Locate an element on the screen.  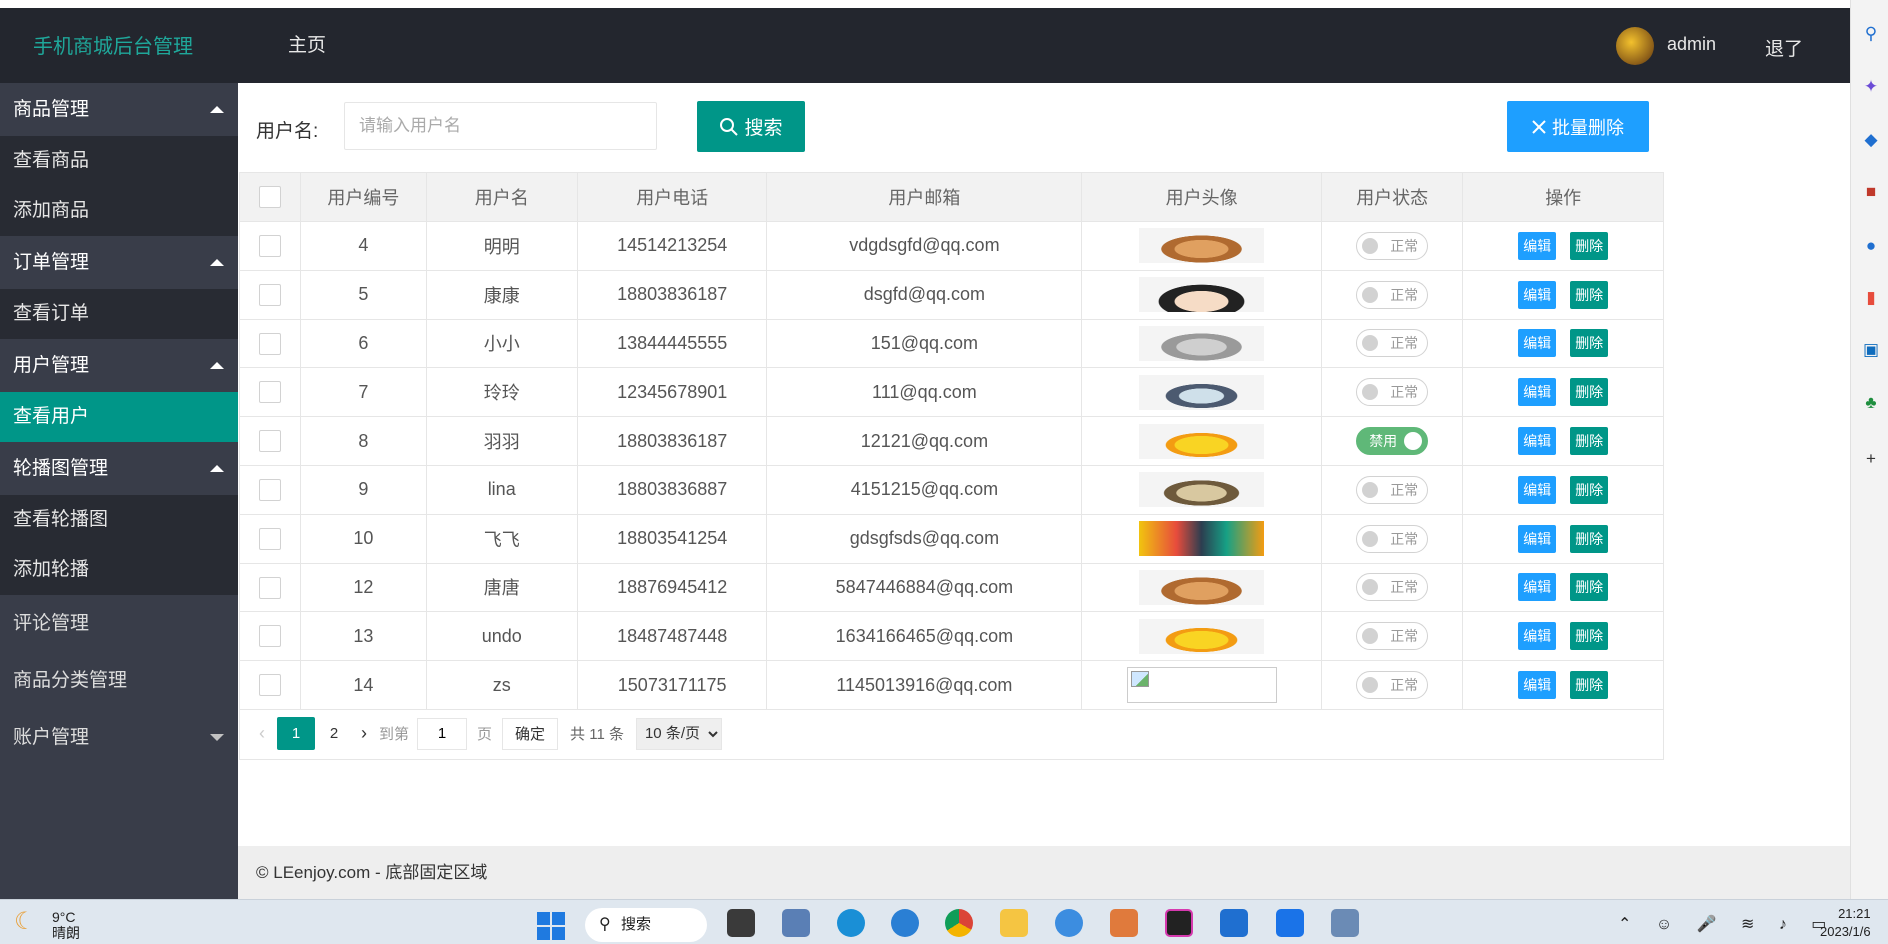
system-tray: ⌃ ☺ 🎤 ≋ ♪ ▭ is located at coordinates (1727, 924).